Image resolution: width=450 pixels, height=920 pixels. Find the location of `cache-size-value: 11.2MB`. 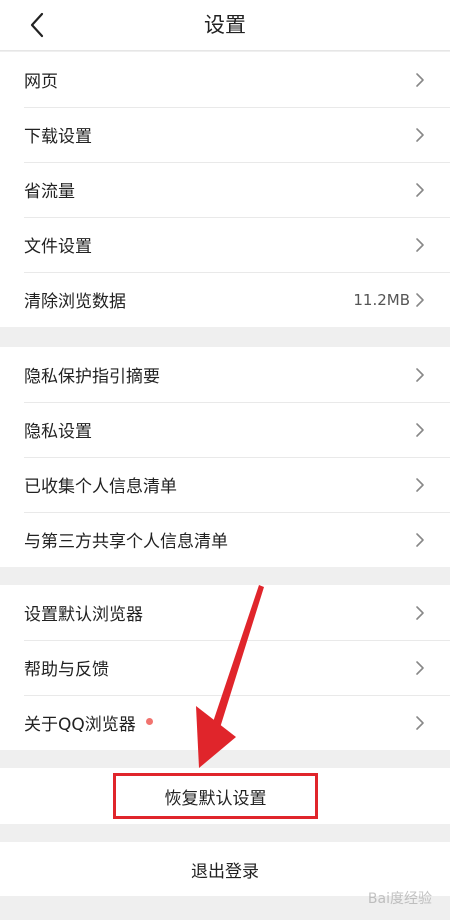

cache-size-value: 11.2MB is located at coordinates (381, 299).